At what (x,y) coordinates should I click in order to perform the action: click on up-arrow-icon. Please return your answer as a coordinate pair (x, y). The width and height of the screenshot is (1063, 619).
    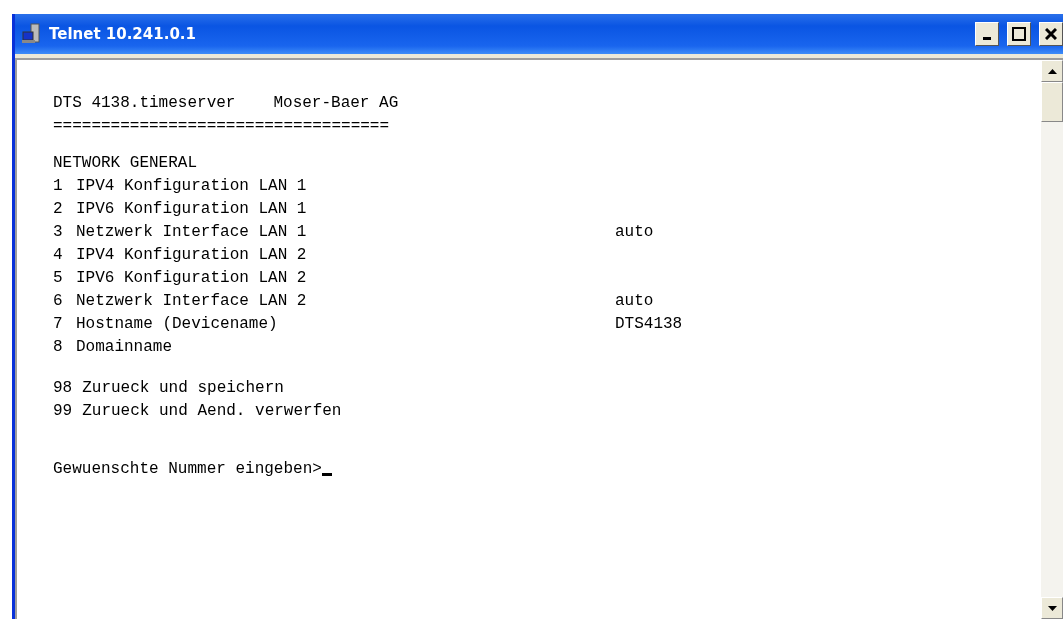
    Looking at the image, I should click on (1052, 71).